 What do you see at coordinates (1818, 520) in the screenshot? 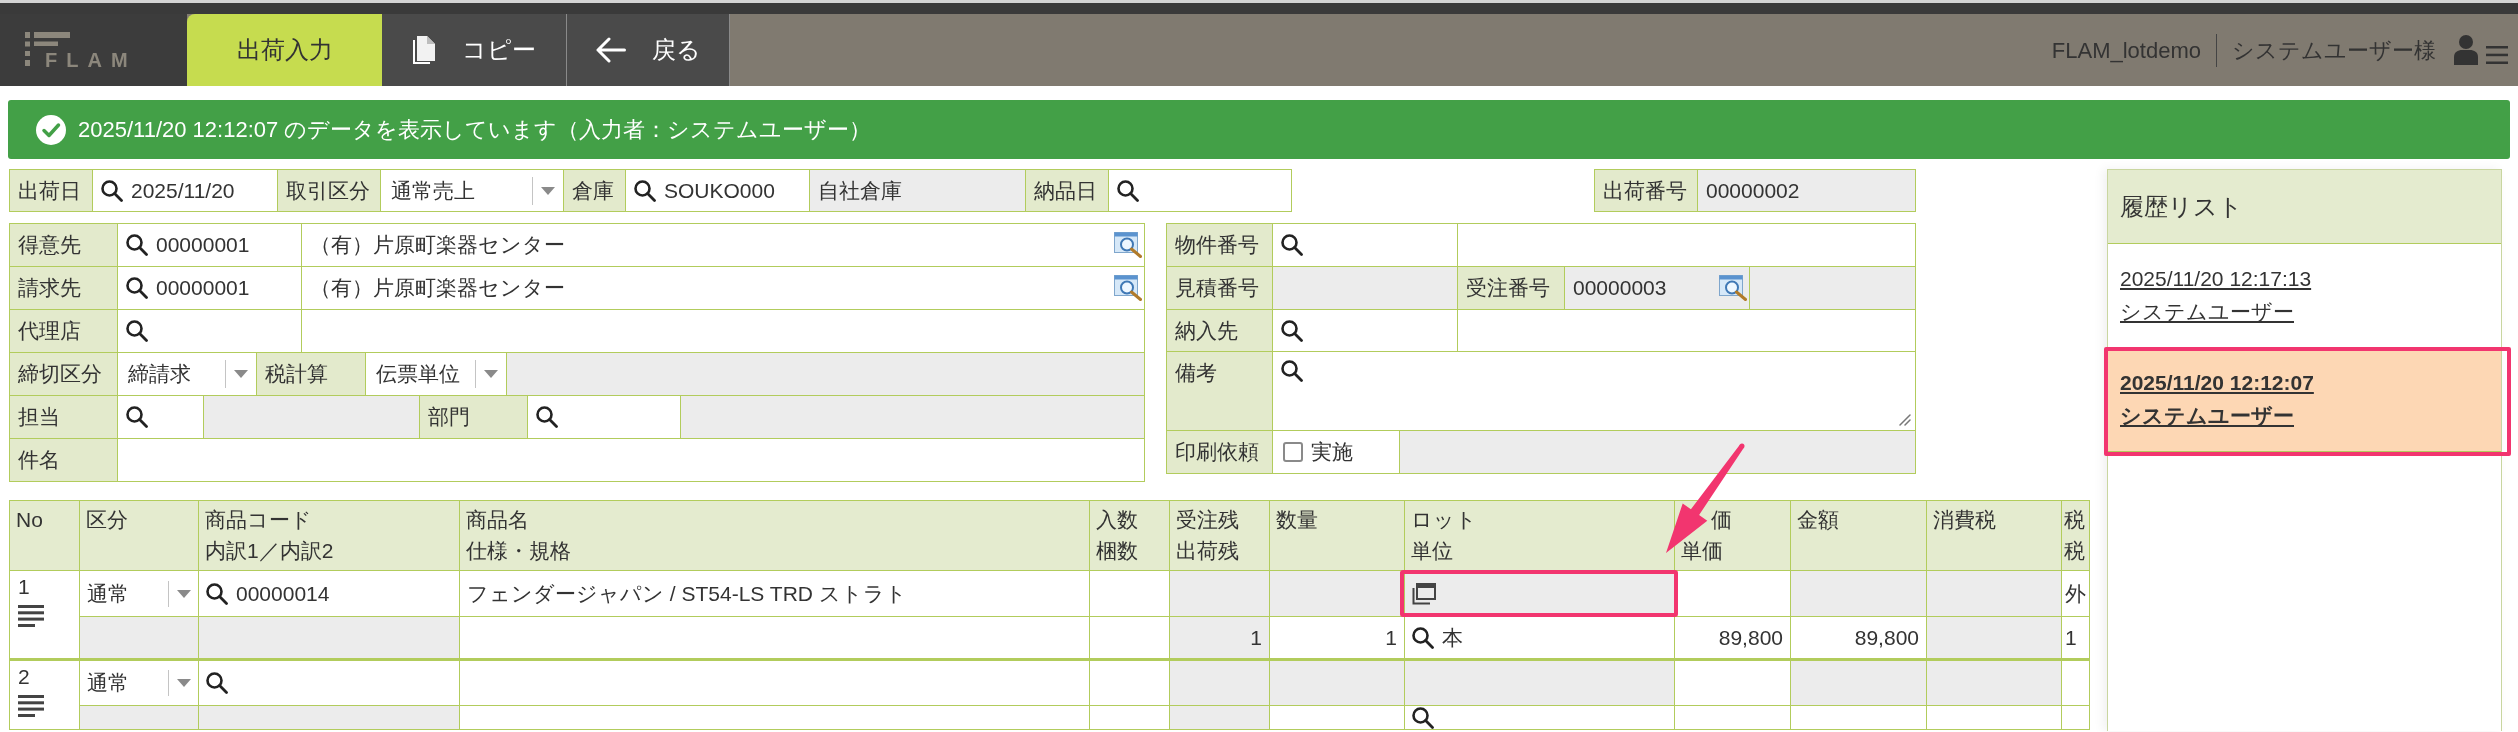
I see `column-header: 金額` at bounding box center [1818, 520].